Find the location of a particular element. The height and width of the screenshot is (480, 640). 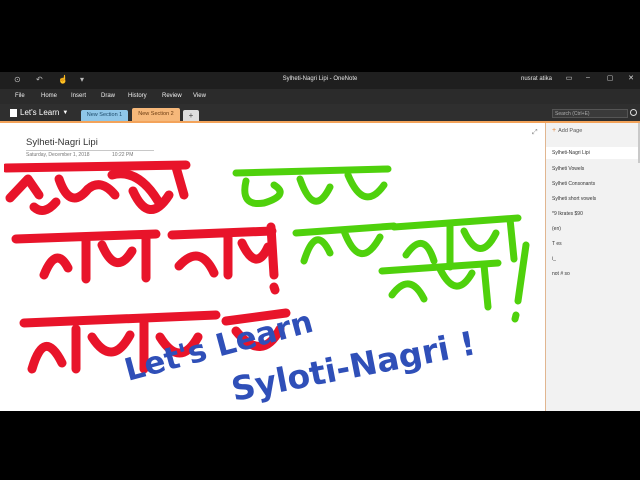

maximize-icon: ▢ is located at coordinates (610, 78).